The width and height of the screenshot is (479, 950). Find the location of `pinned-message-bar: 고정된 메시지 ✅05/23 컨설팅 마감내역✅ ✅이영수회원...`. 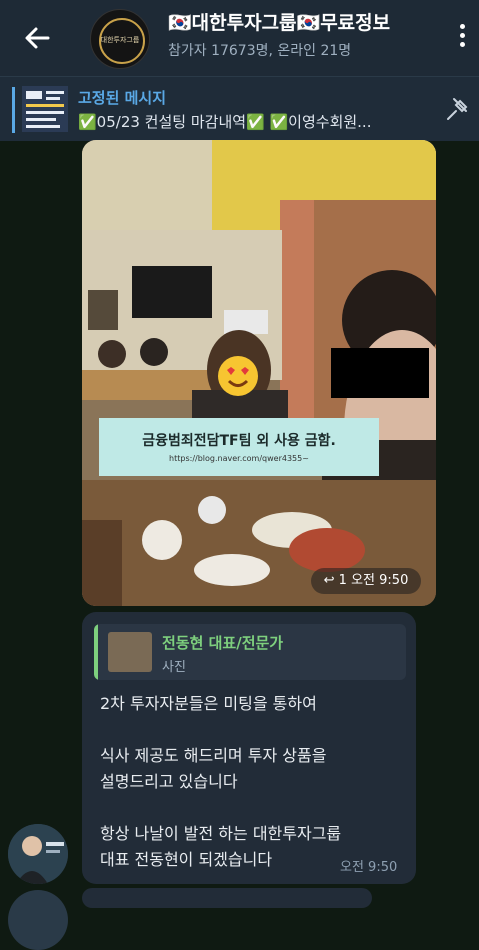

pinned-message-bar: 고정된 메시지 ✅05/23 컨설팅 마감내역✅ ✅이영수회원... is located at coordinates (239, 108).